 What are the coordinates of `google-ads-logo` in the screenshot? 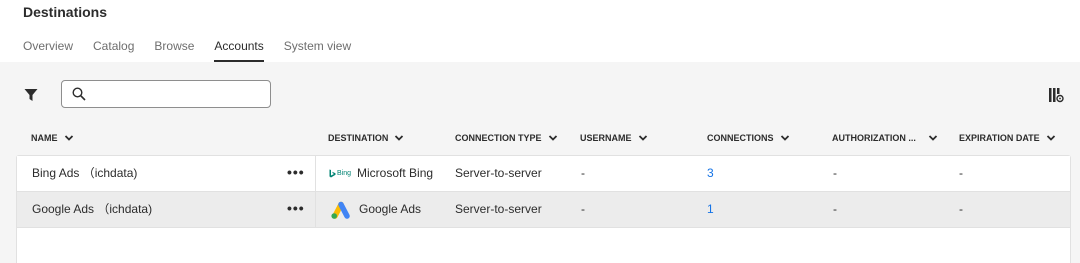 It's located at (340, 210).